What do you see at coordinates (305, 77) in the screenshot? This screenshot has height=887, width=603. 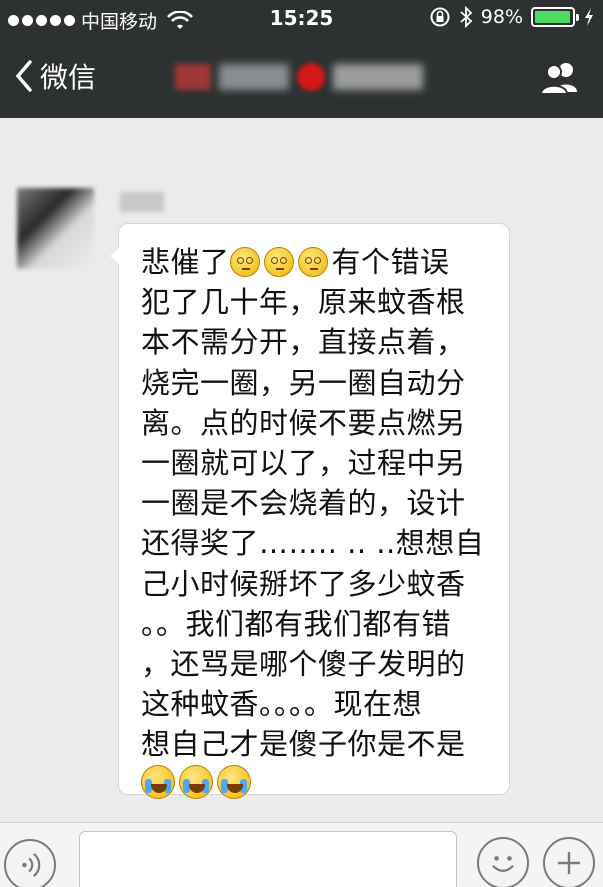 I see `chat-title-redacted` at bounding box center [305, 77].